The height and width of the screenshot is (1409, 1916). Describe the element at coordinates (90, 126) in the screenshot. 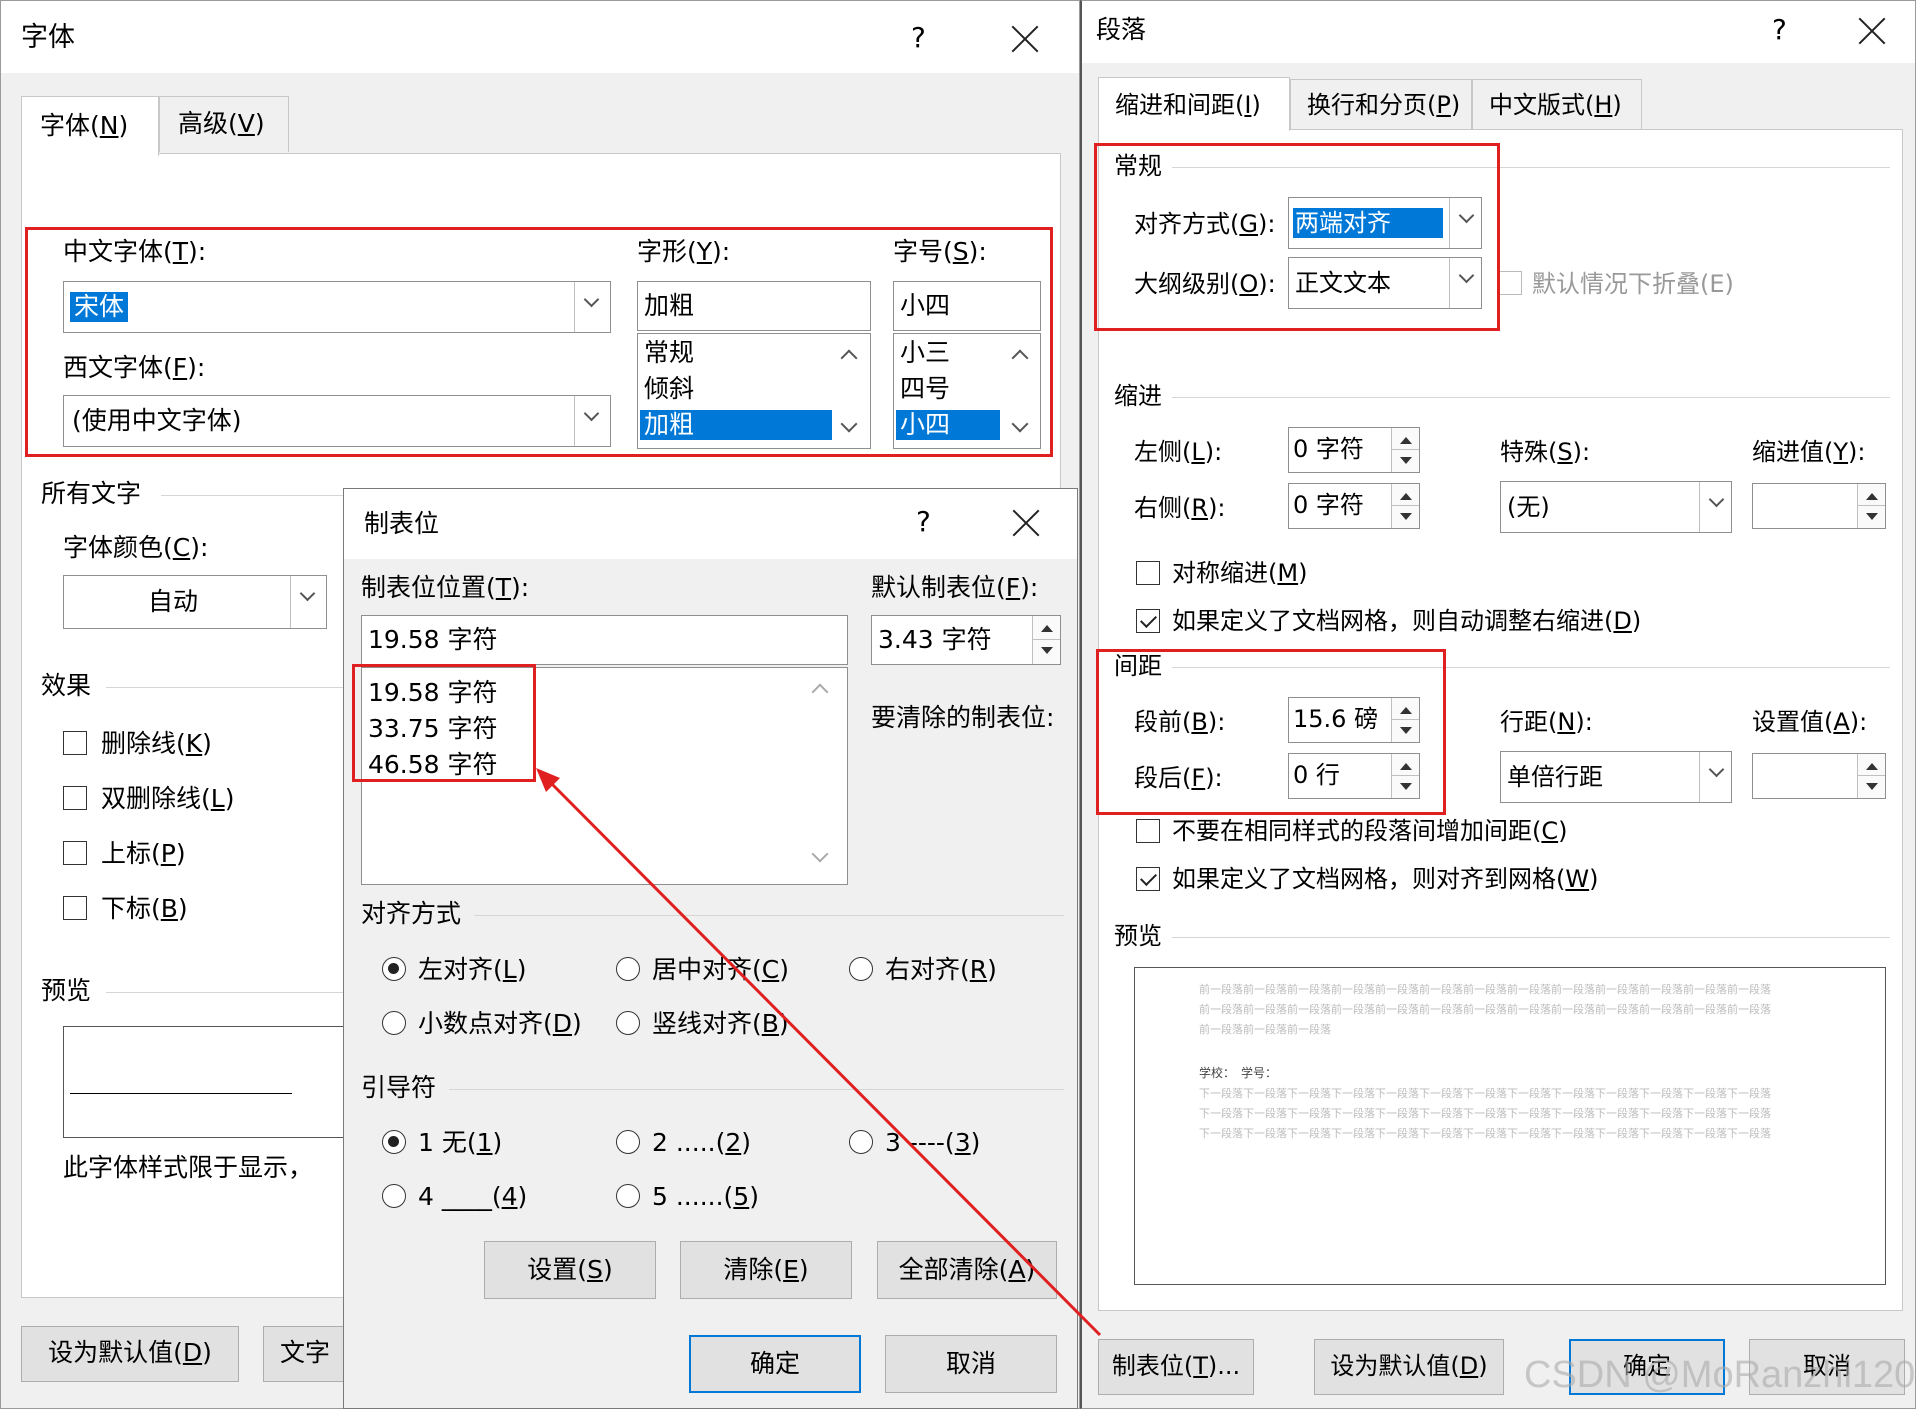

I see `tab-font: 字体(N)` at that location.